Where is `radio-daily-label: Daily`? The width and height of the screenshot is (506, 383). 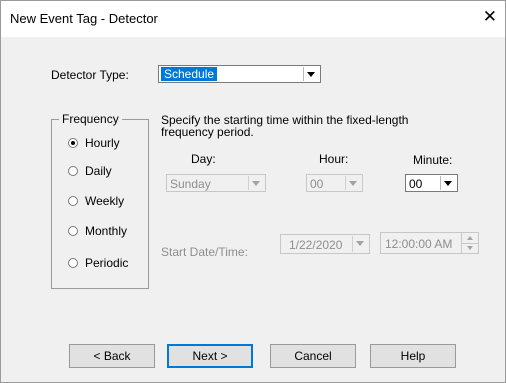 radio-daily-label: Daily is located at coordinates (98, 171).